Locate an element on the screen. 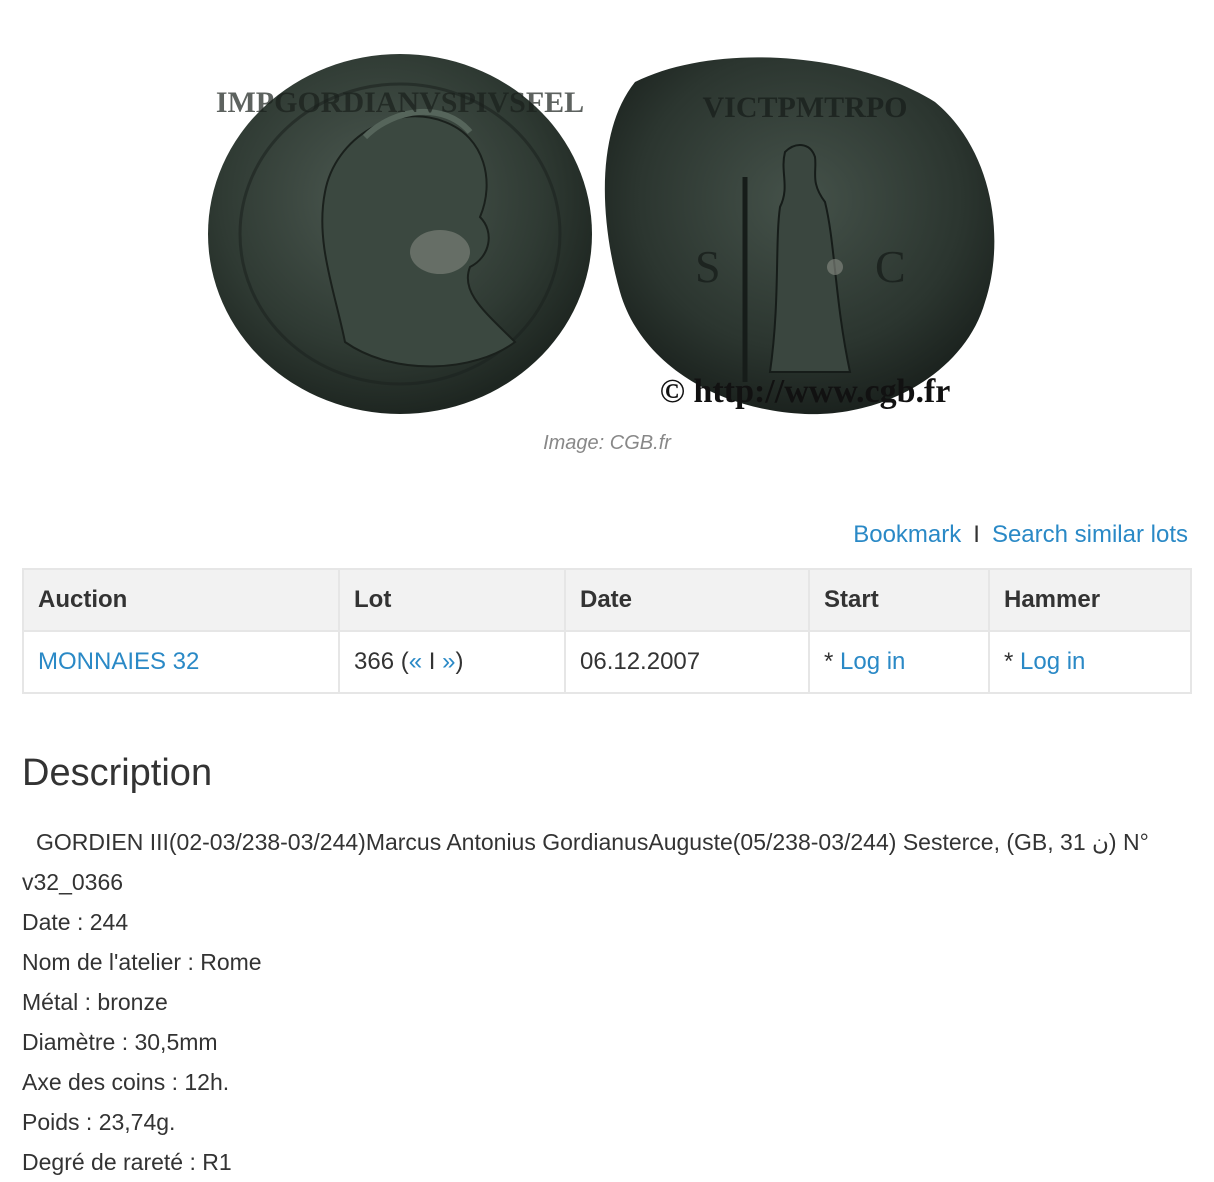 This screenshot has width=1214, height=1182. header-date: Date is located at coordinates (687, 600).